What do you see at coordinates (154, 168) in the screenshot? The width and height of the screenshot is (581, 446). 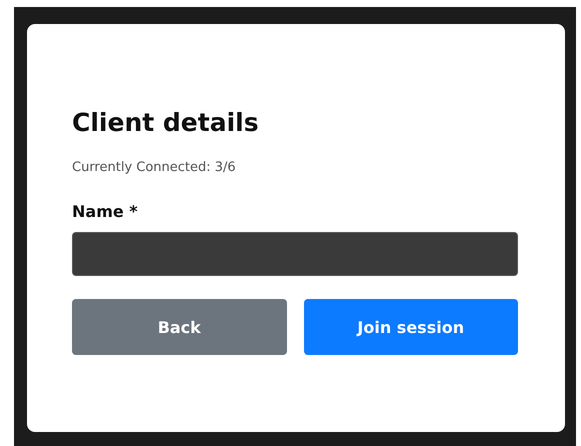 I see `connection-status: Currently Connected: 3/6` at bounding box center [154, 168].